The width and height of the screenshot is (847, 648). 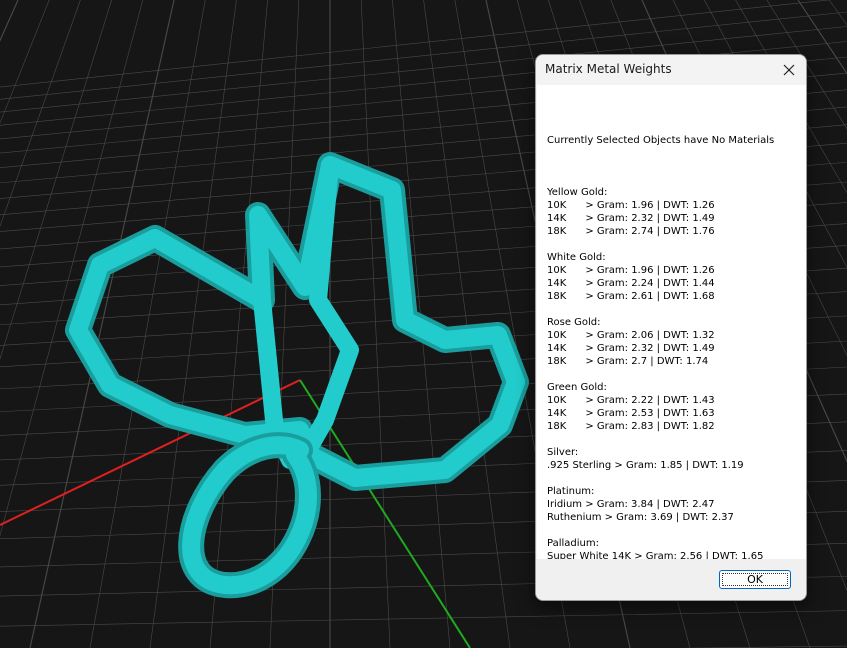 What do you see at coordinates (563, 452) in the screenshot?
I see `metal-section-title: Silver:` at bounding box center [563, 452].